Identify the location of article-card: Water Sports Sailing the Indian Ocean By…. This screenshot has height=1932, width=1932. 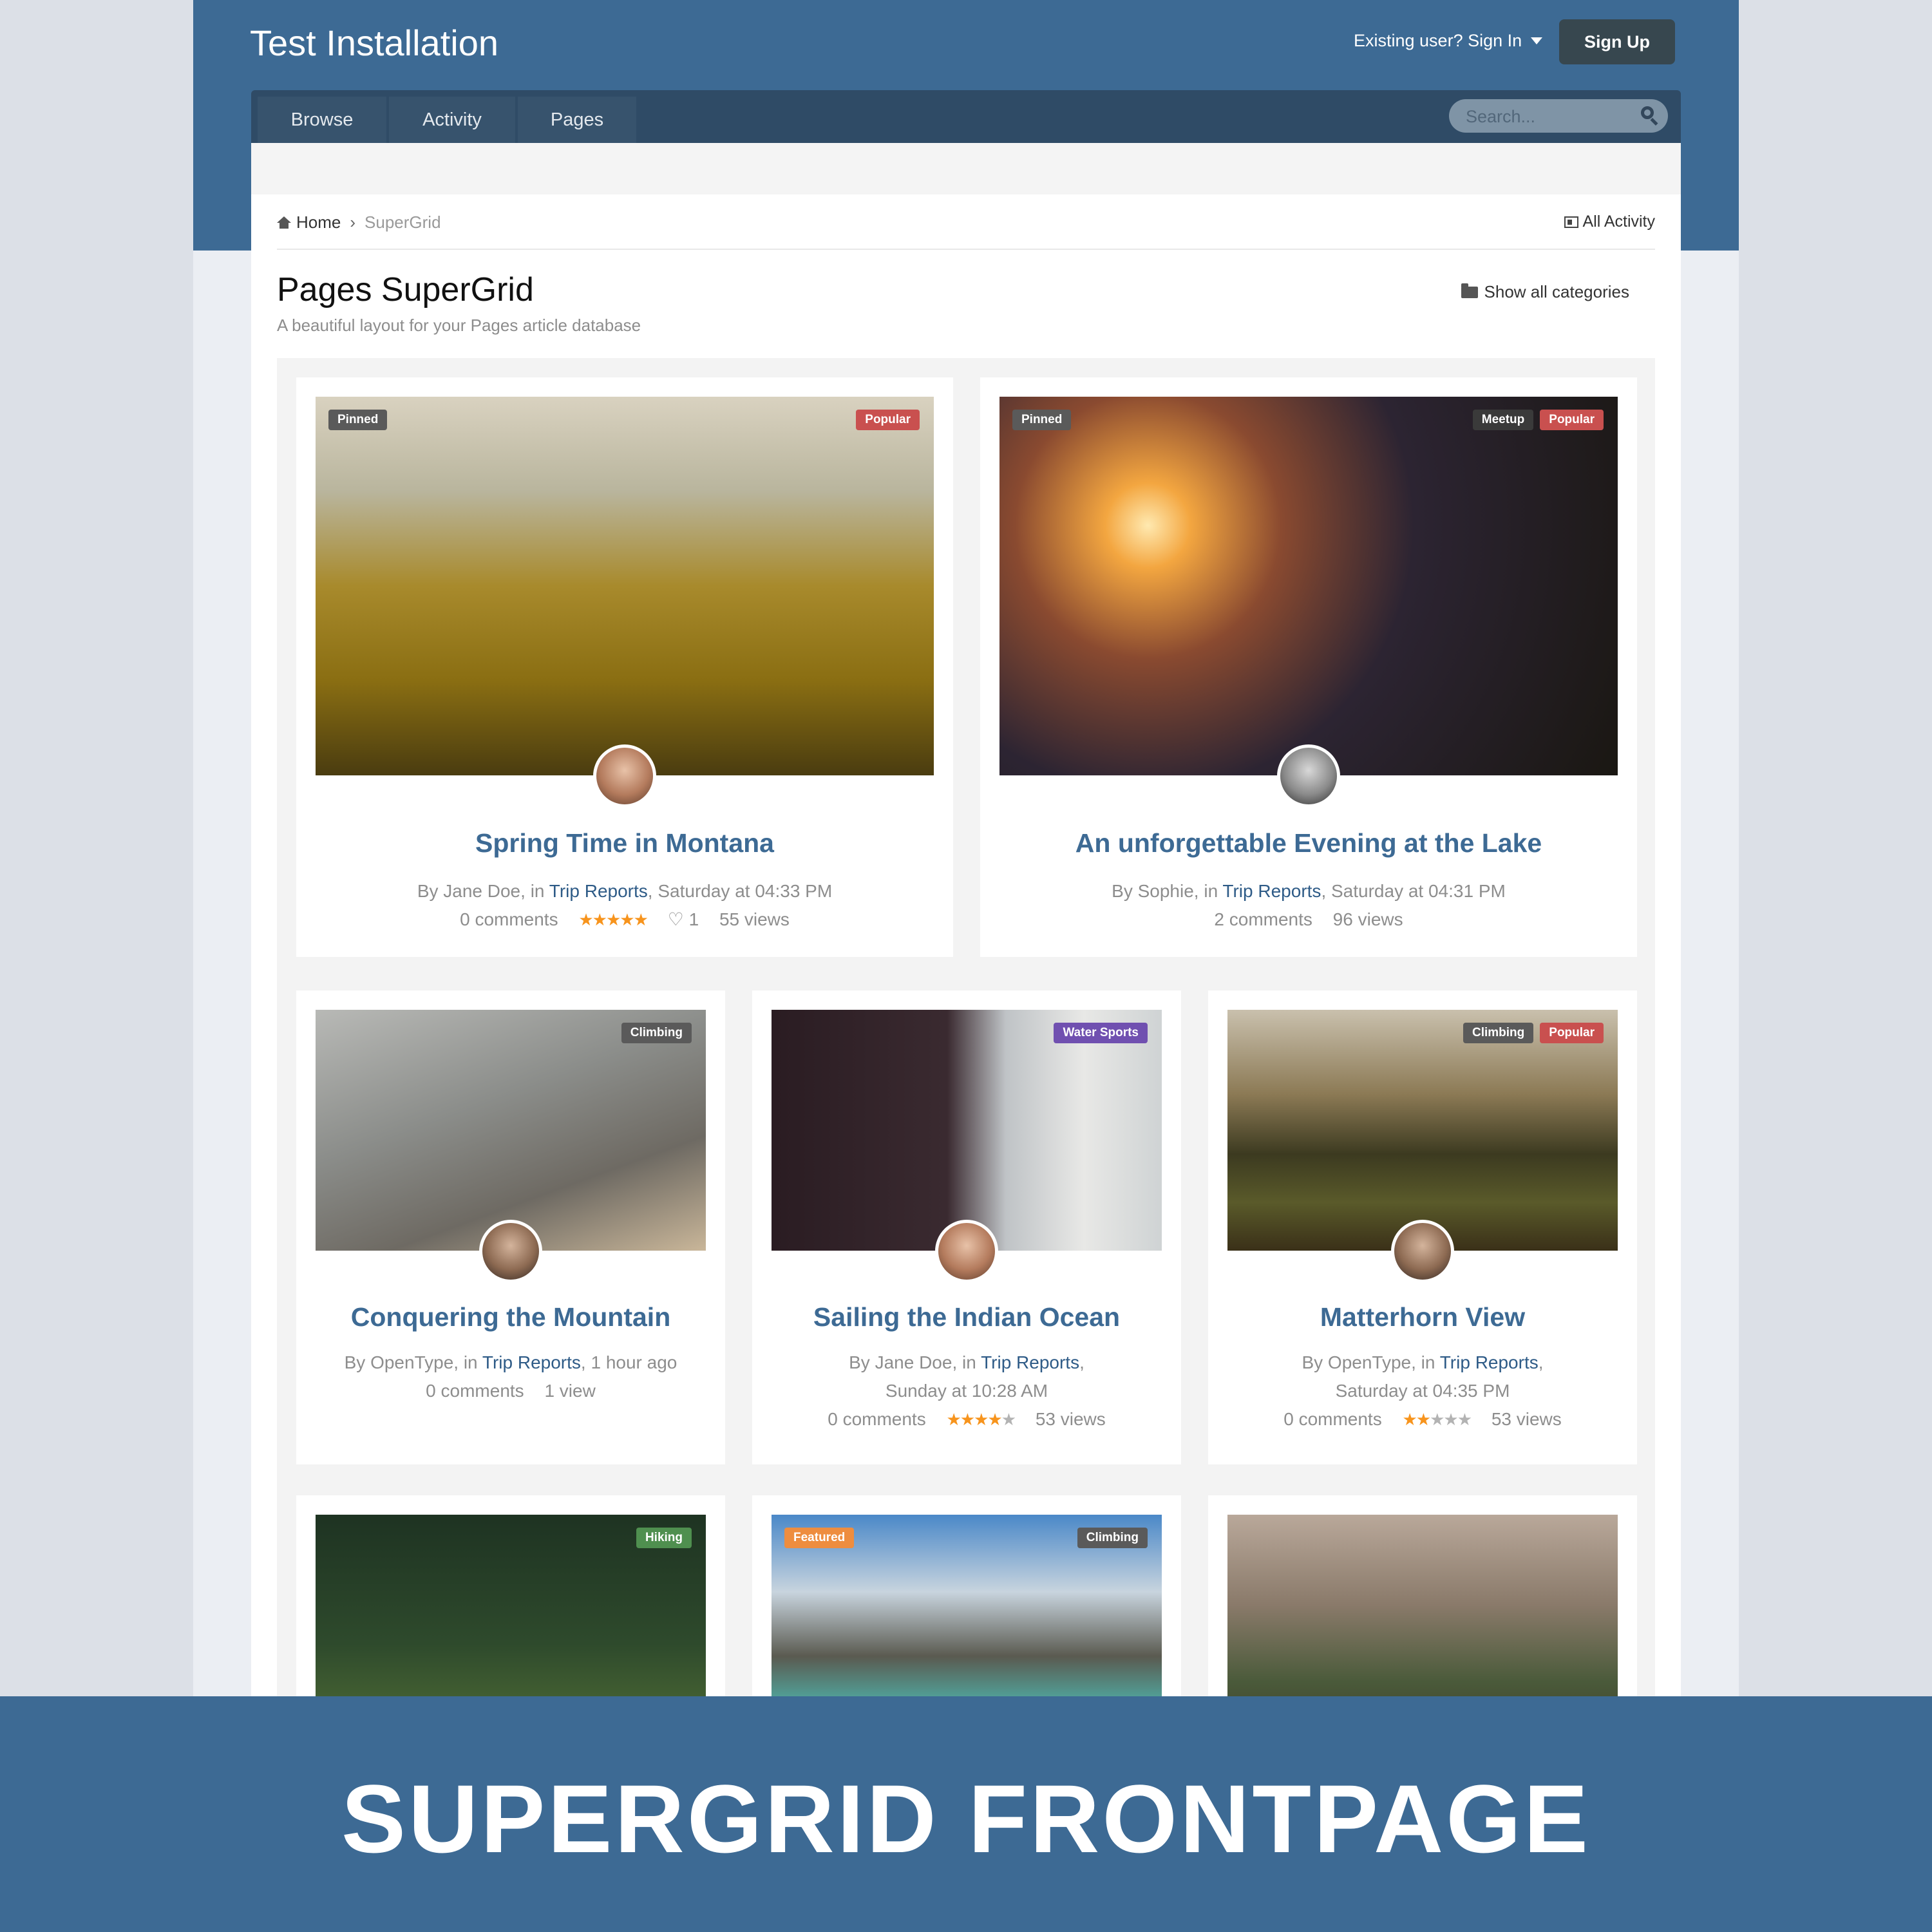
(967, 1227).